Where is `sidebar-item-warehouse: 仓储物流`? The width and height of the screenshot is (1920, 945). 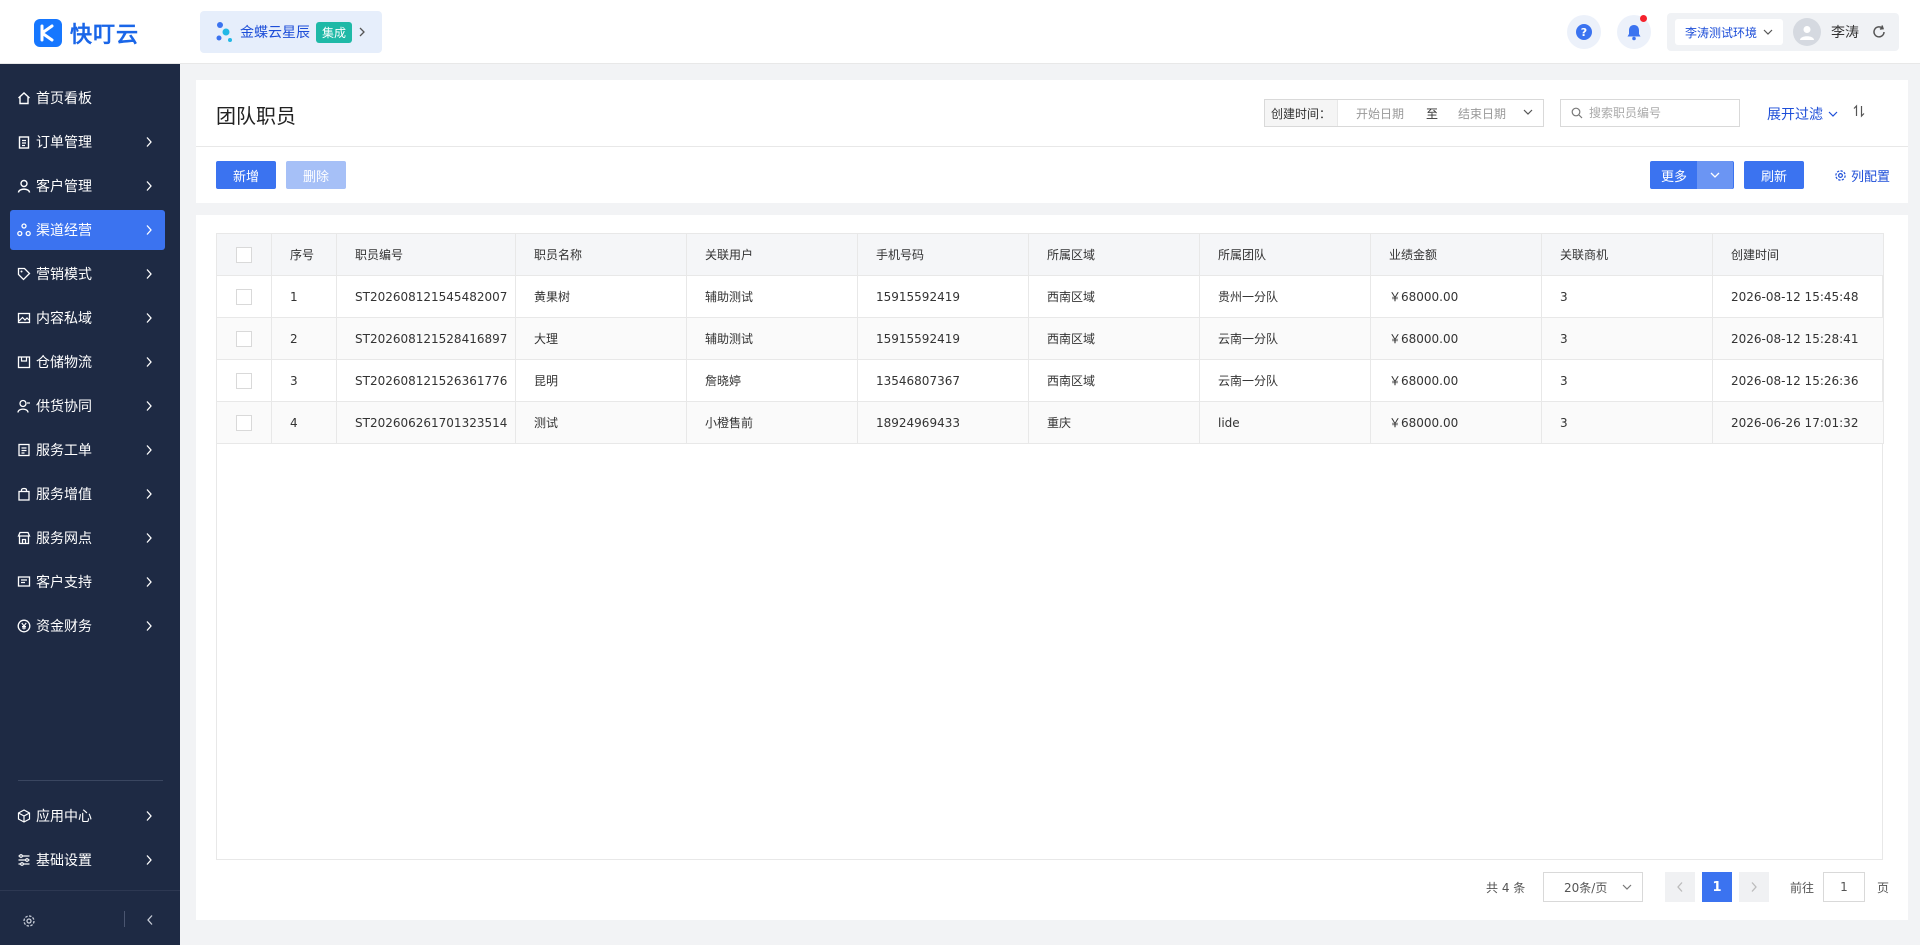
sidebar-item-warehouse: 仓储物流 is located at coordinates (87, 362).